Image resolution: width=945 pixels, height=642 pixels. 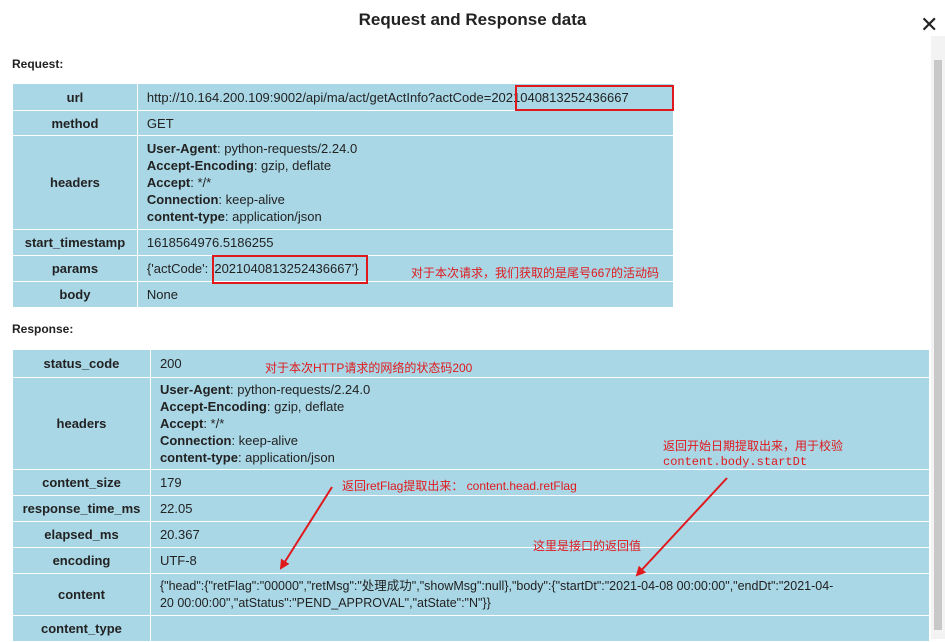 I want to click on request-row-body: body None, so click(x=343, y=294).